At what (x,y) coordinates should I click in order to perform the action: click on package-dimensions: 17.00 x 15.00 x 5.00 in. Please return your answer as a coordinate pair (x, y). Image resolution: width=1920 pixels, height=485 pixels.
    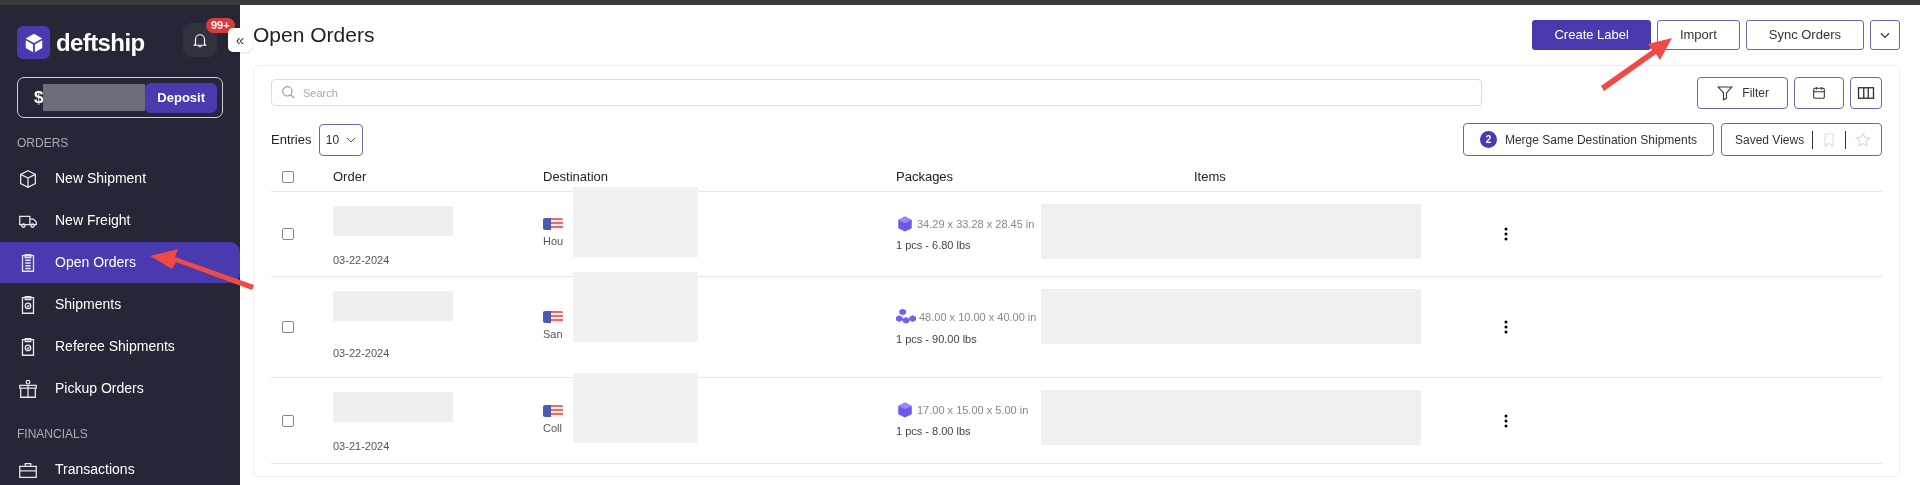
    Looking at the image, I should click on (973, 410).